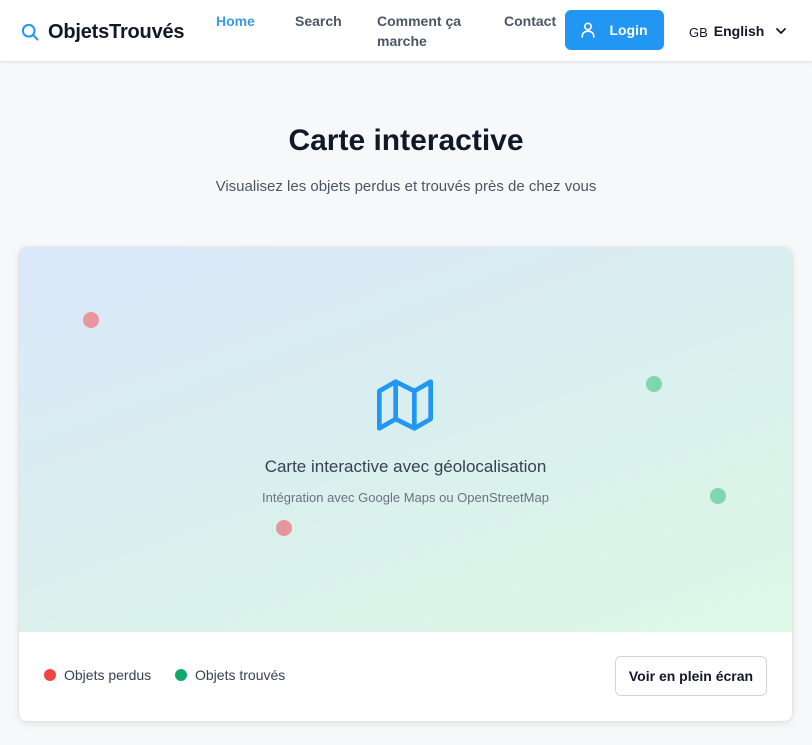 This screenshot has width=812, height=745. I want to click on login-button: Login, so click(614, 30).